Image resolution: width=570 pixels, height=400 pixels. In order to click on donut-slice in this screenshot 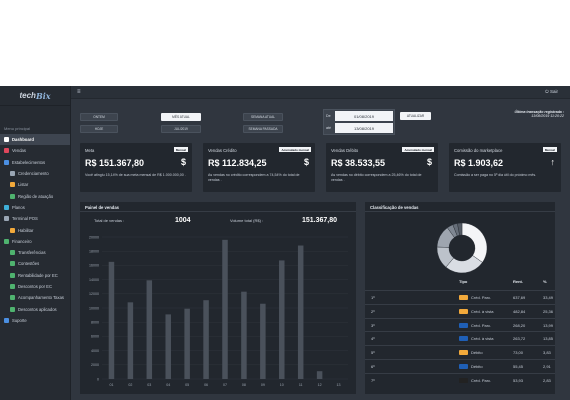, I will do `click(474, 242)`.